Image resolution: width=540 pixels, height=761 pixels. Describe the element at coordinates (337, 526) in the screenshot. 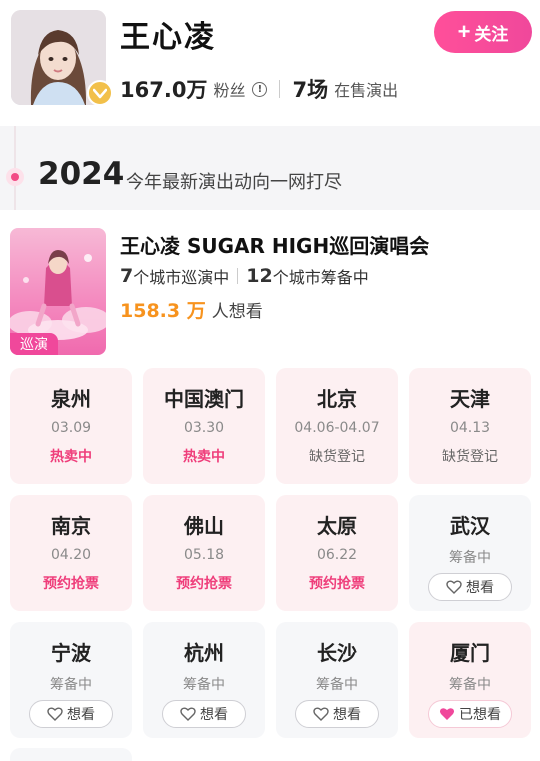

I see `city-name: 太原` at that location.